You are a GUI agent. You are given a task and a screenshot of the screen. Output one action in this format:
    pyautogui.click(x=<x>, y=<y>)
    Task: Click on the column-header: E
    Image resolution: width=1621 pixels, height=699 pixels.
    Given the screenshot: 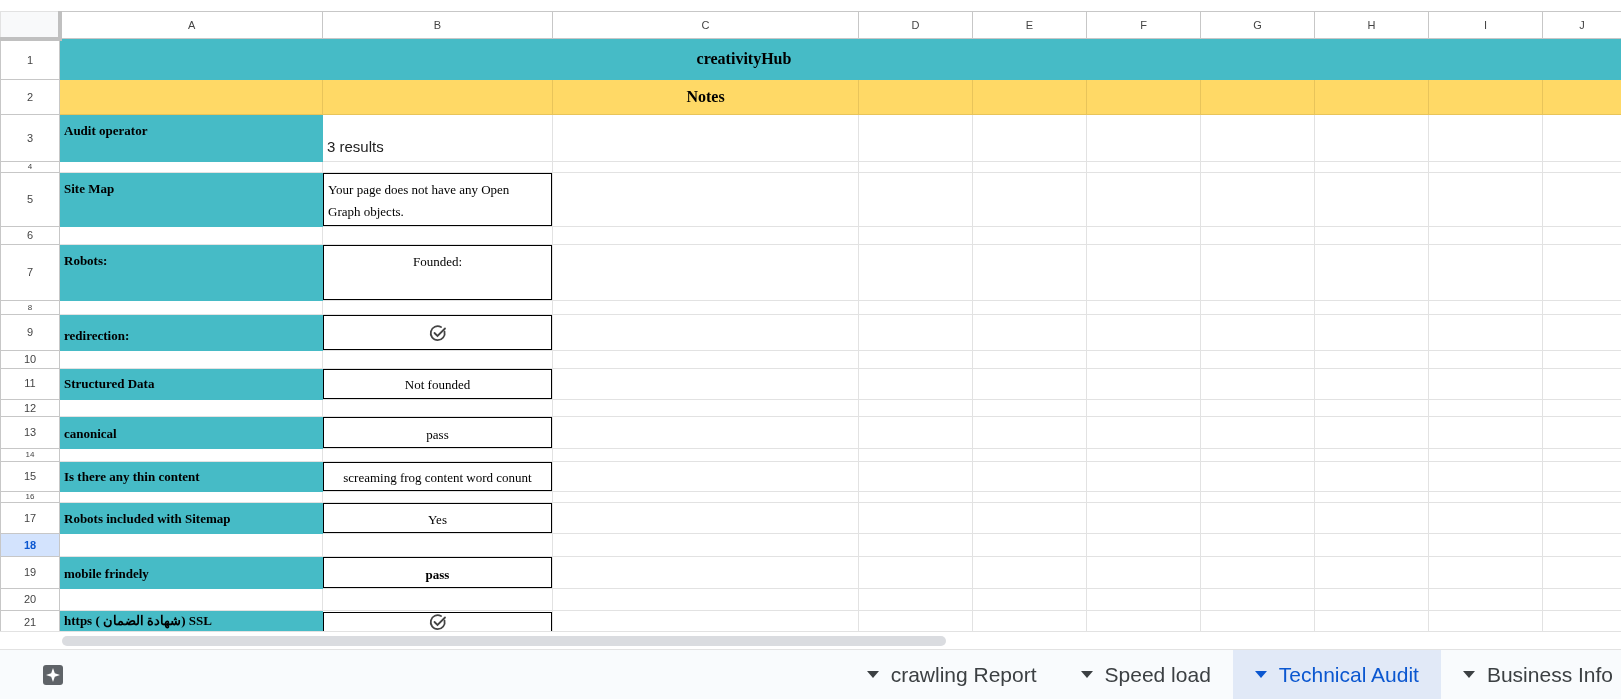 What is the action you would take?
    pyautogui.click(x=1029, y=25)
    